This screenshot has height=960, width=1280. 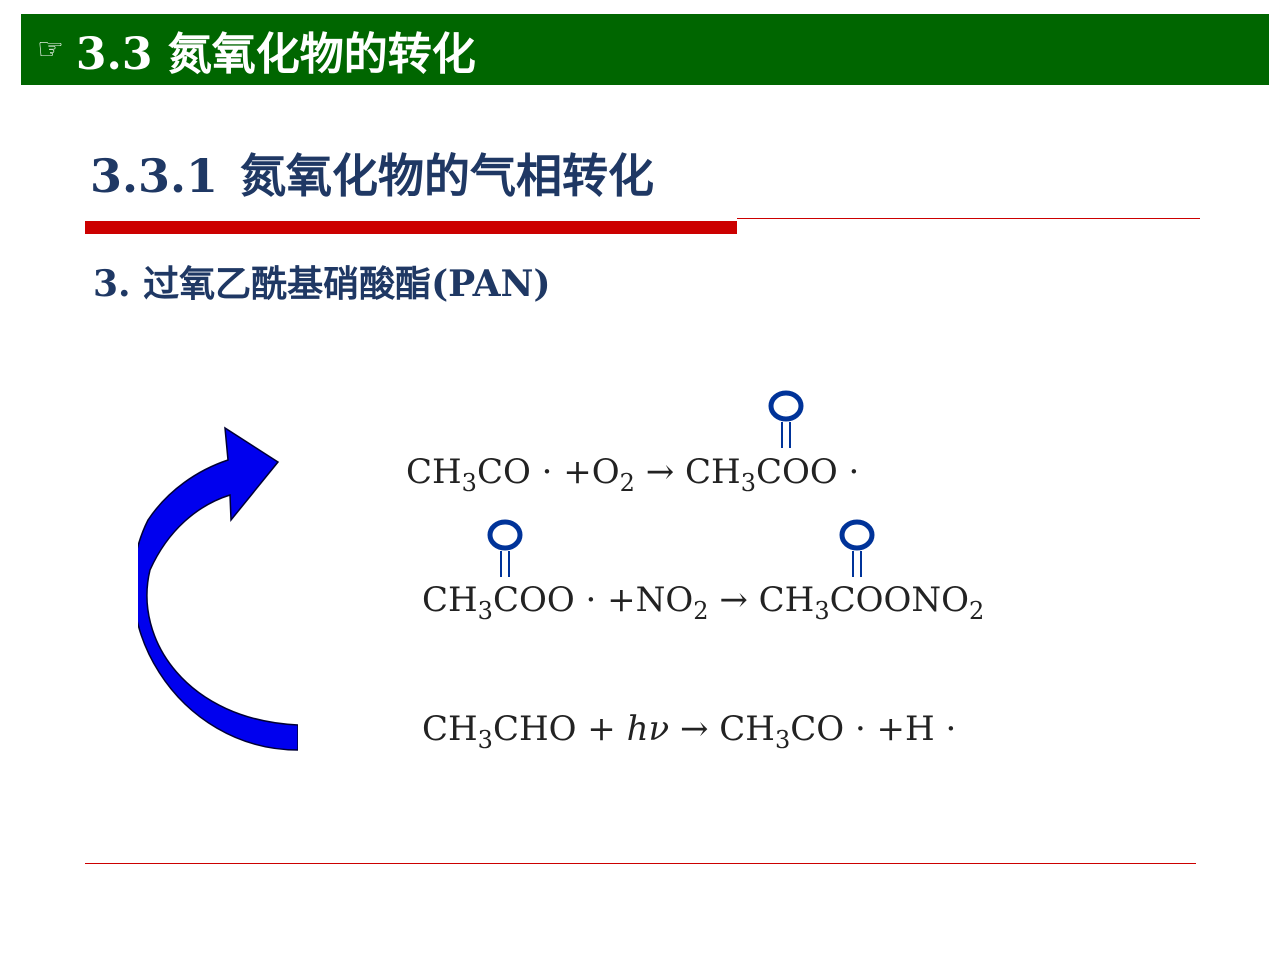 What do you see at coordinates (559, 729) in the screenshot?
I see `eq3-part: CHO +` at bounding box center [559, 729].